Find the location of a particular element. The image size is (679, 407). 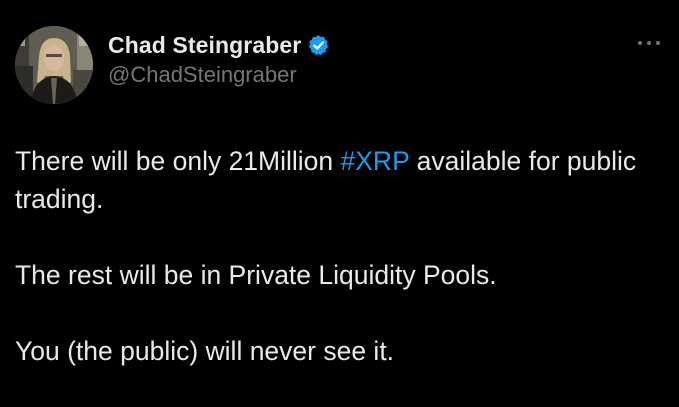

person-photo-icon is located at coordinates (54, 65).